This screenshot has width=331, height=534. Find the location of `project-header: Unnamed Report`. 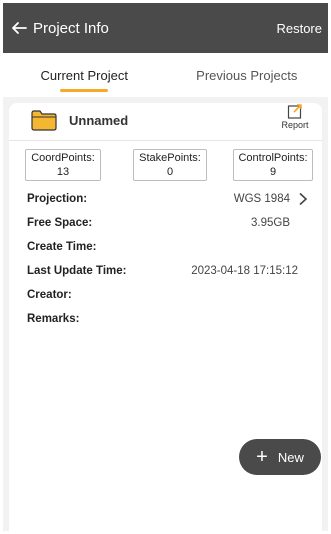

project-header: Unnamed Report is located at coordinates (165, 121).